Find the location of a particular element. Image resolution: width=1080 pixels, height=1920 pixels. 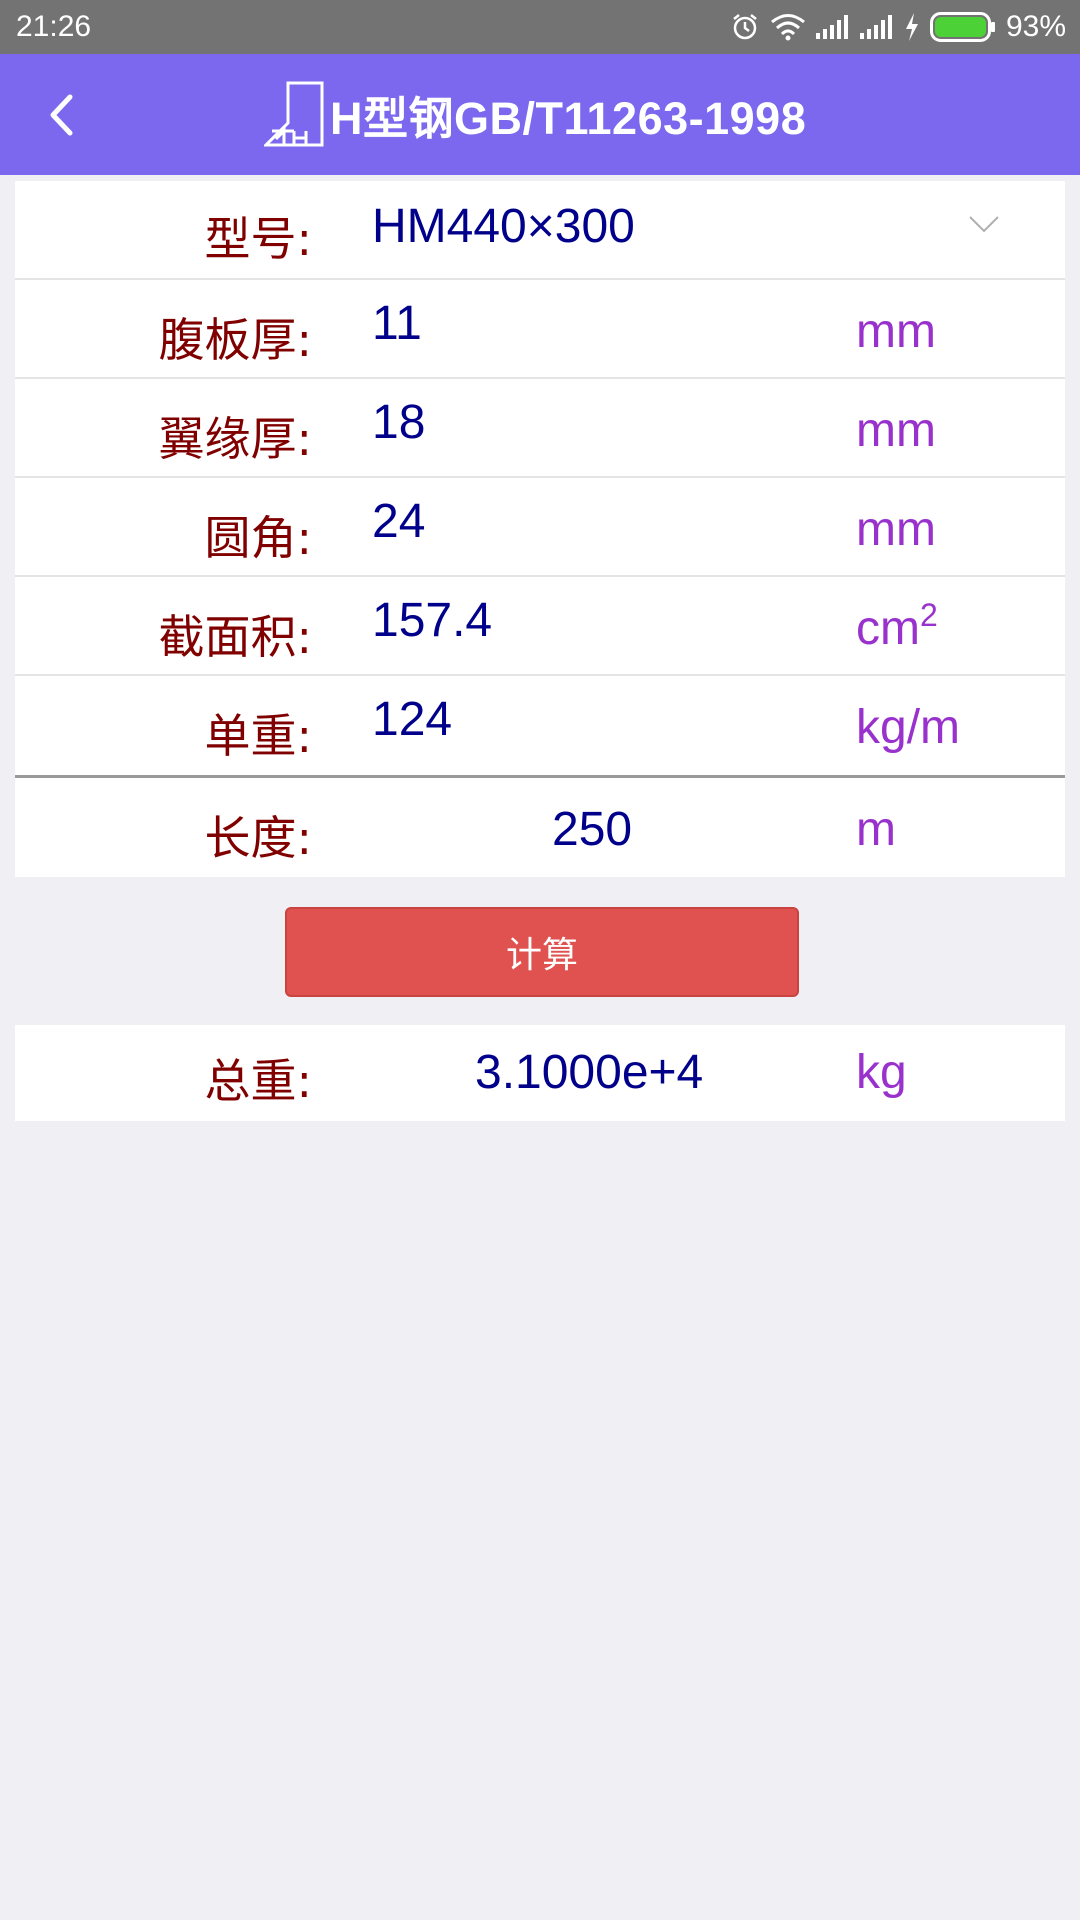

battery-percent: 93% is located at coordinates (1035, 26).